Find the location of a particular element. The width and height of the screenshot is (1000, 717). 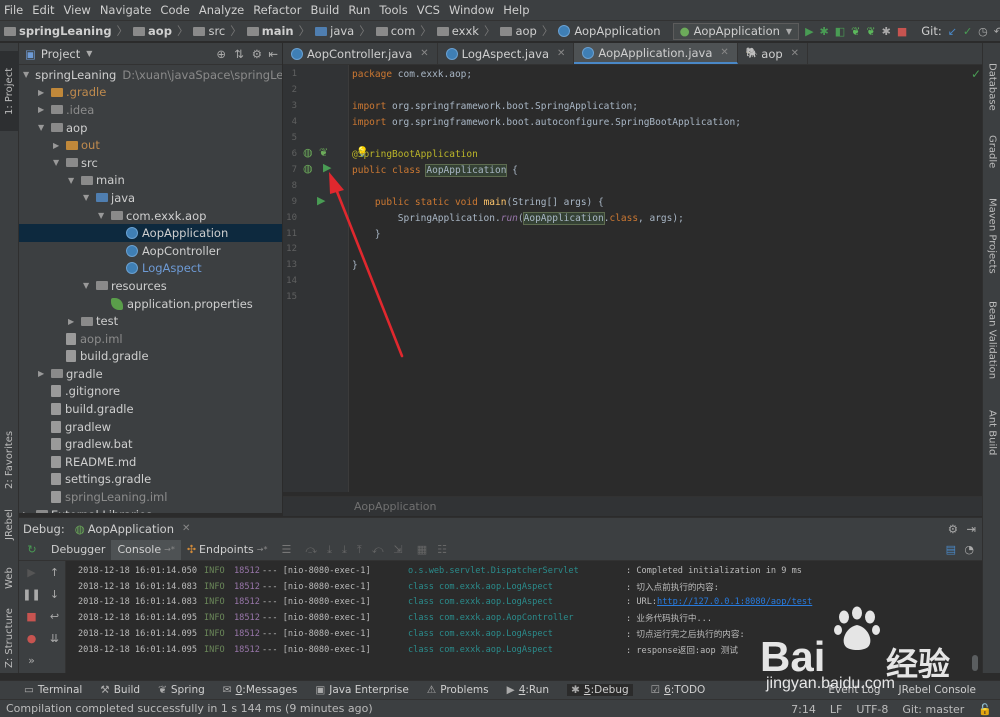

run-to-cursor-icon: ⇲ is located at coordinates (397, 549).